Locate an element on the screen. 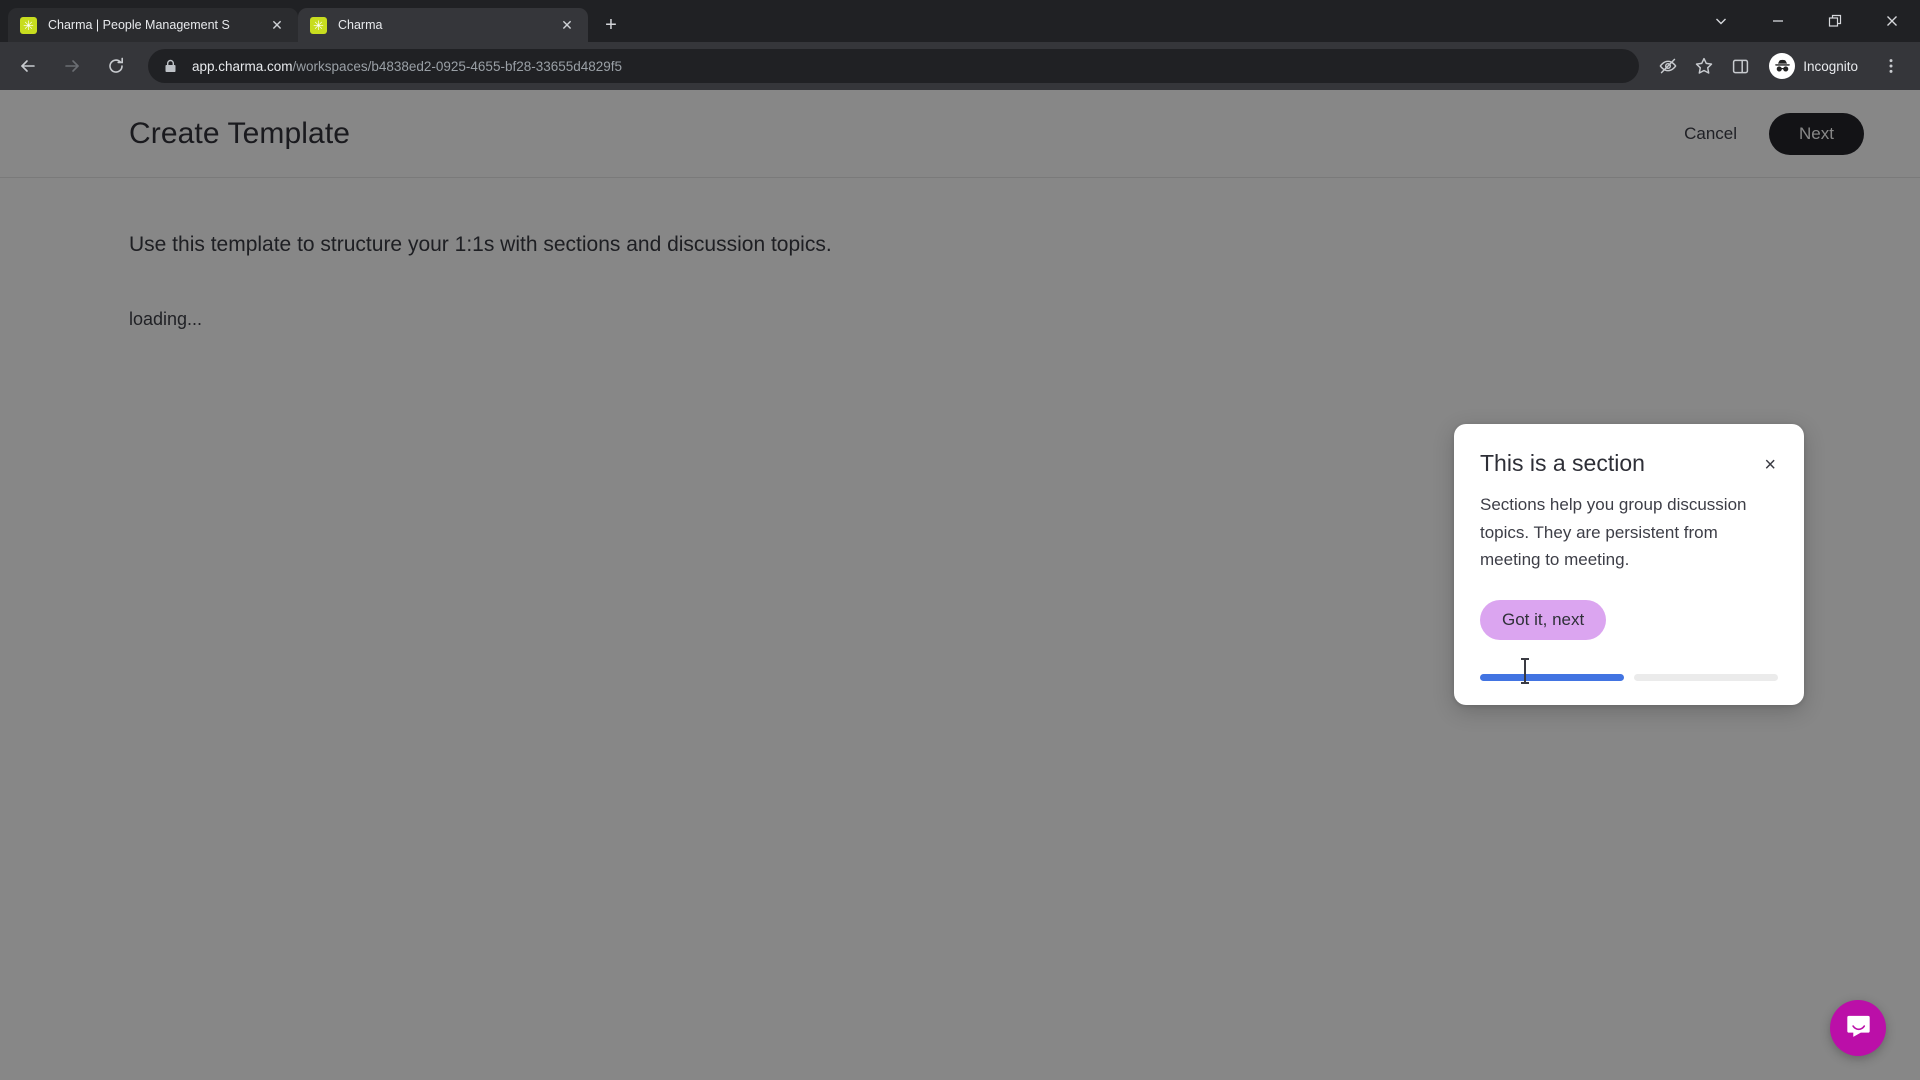 The image size is (1920, 1080). toolbar-icons: Incognito is located at coordinates (1779, 66).